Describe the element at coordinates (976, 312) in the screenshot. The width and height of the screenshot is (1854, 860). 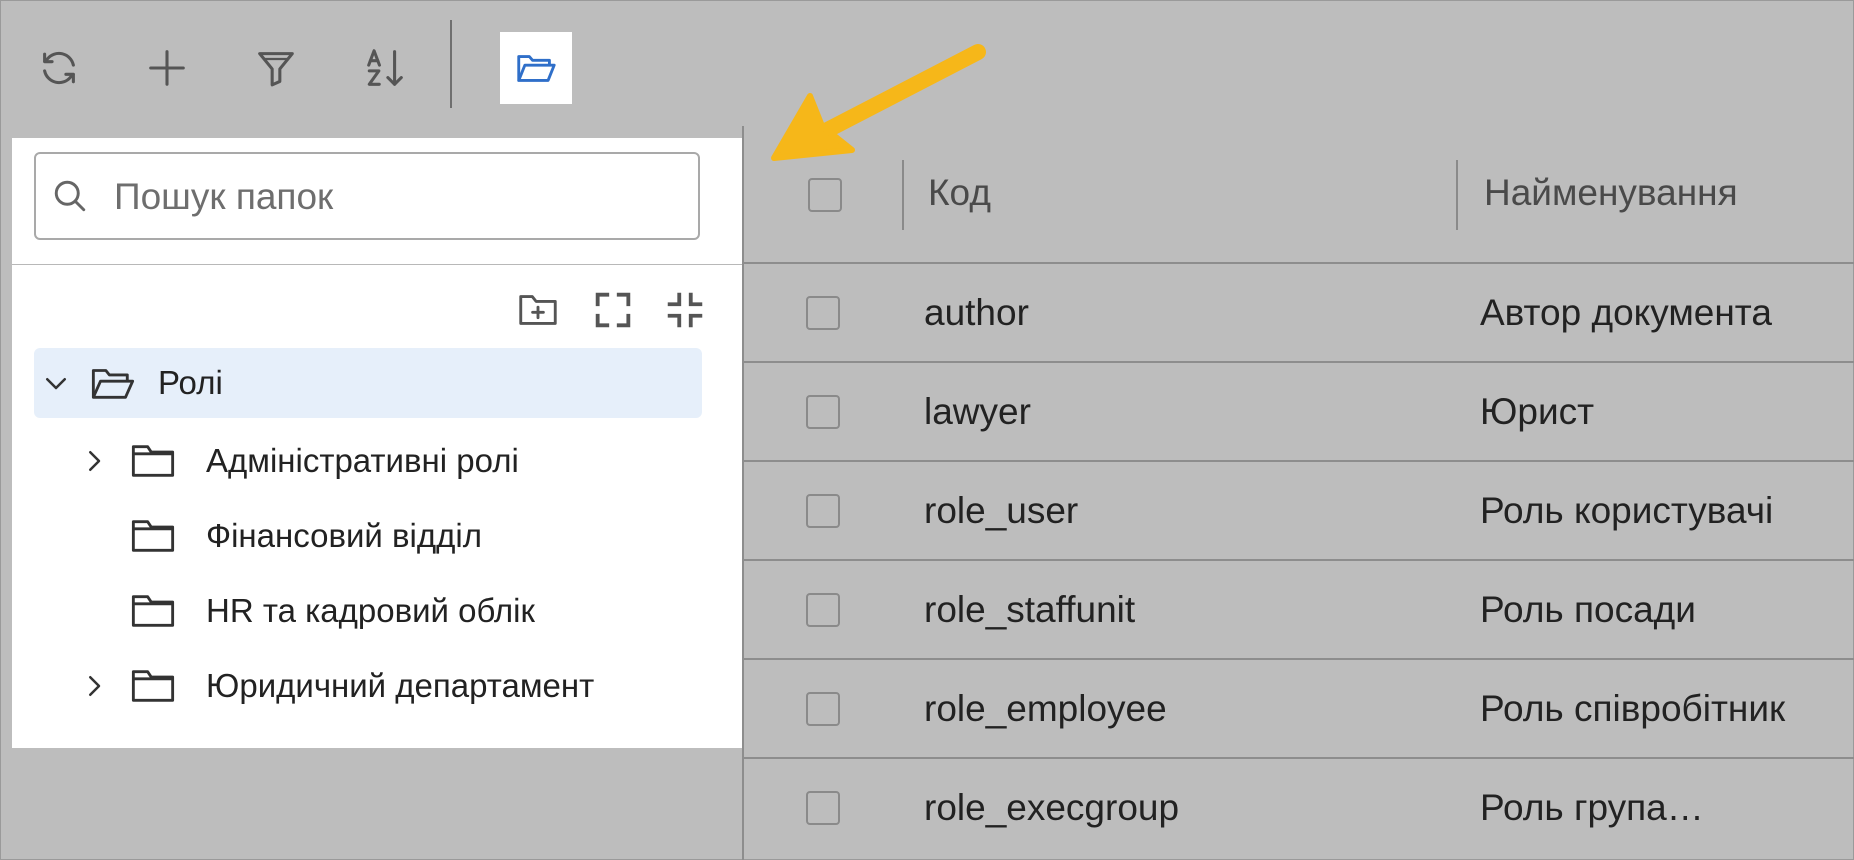
I see `cell-code: author` at that location.